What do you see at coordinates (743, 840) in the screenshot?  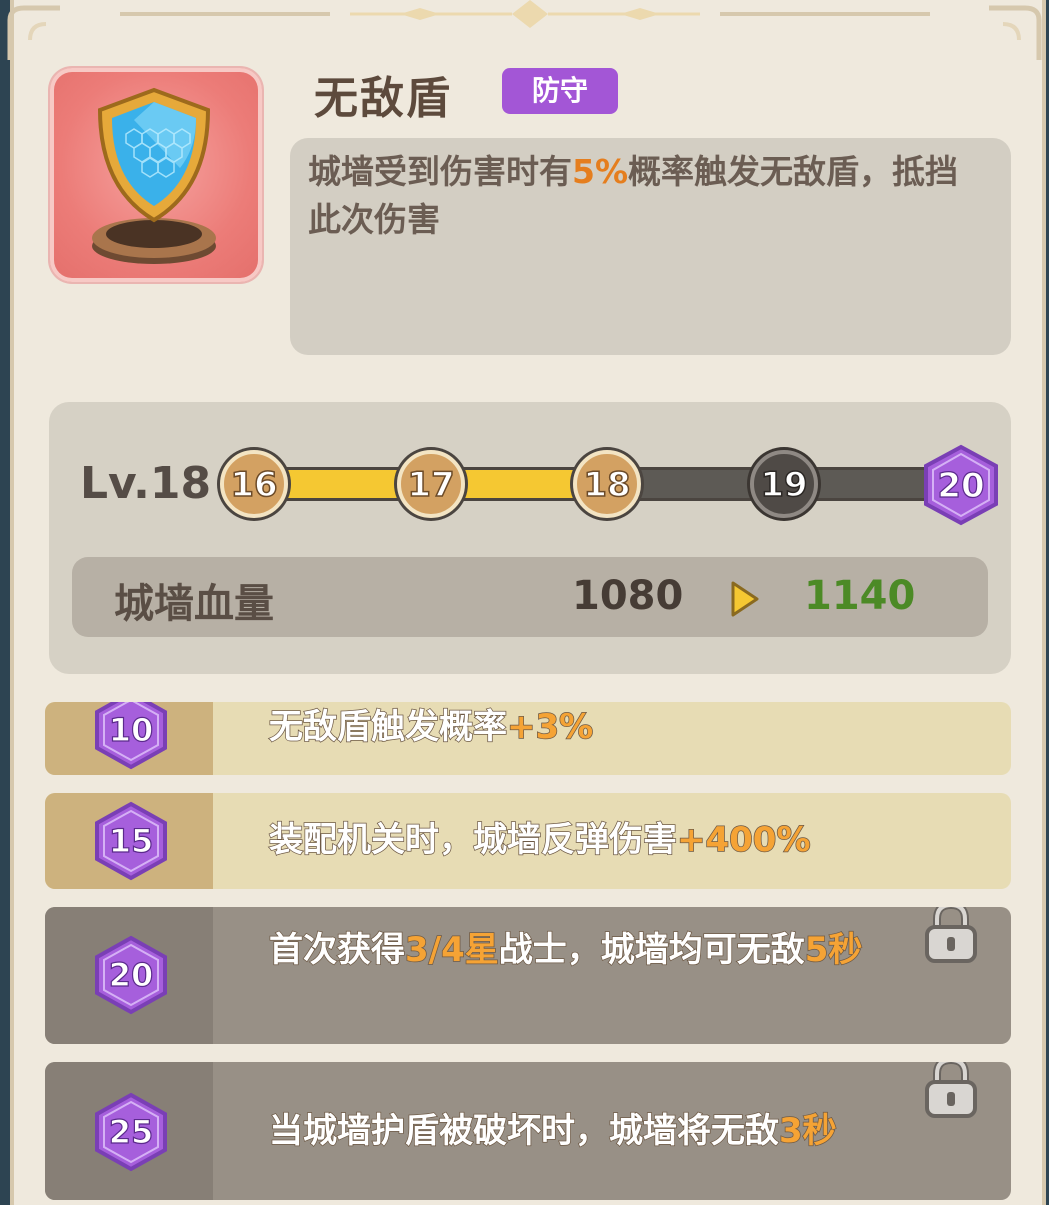 I see `upgrade-text-highlight: +400%` at bounding box center [743, 840].